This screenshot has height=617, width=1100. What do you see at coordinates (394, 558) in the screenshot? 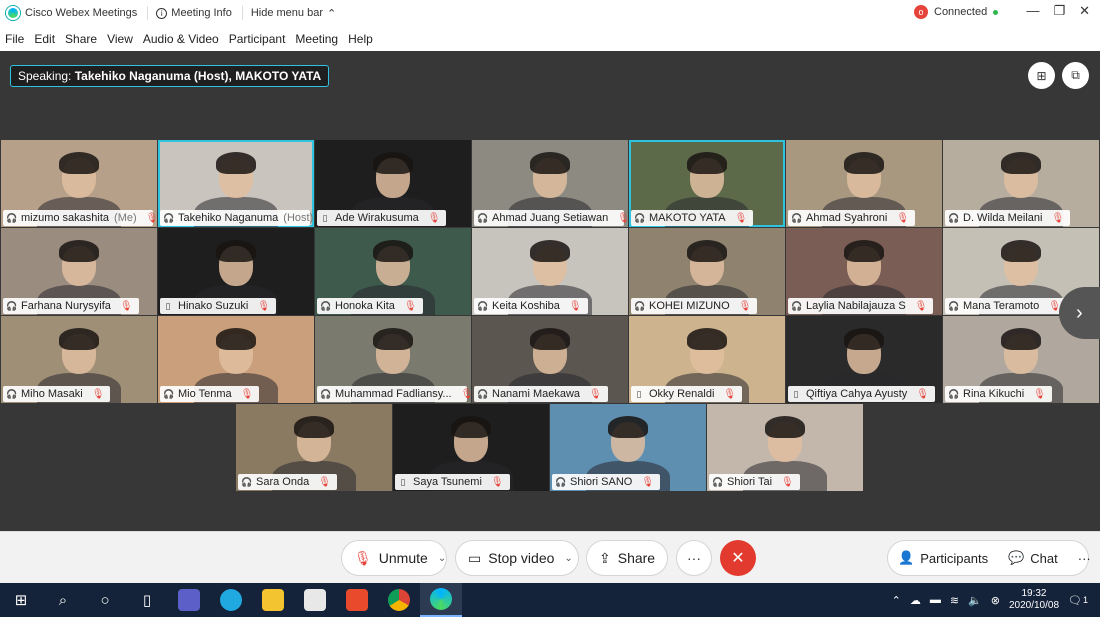
I see `unmute-button: 🎙 Unmute ⌄` at bounding box center [394, 558].